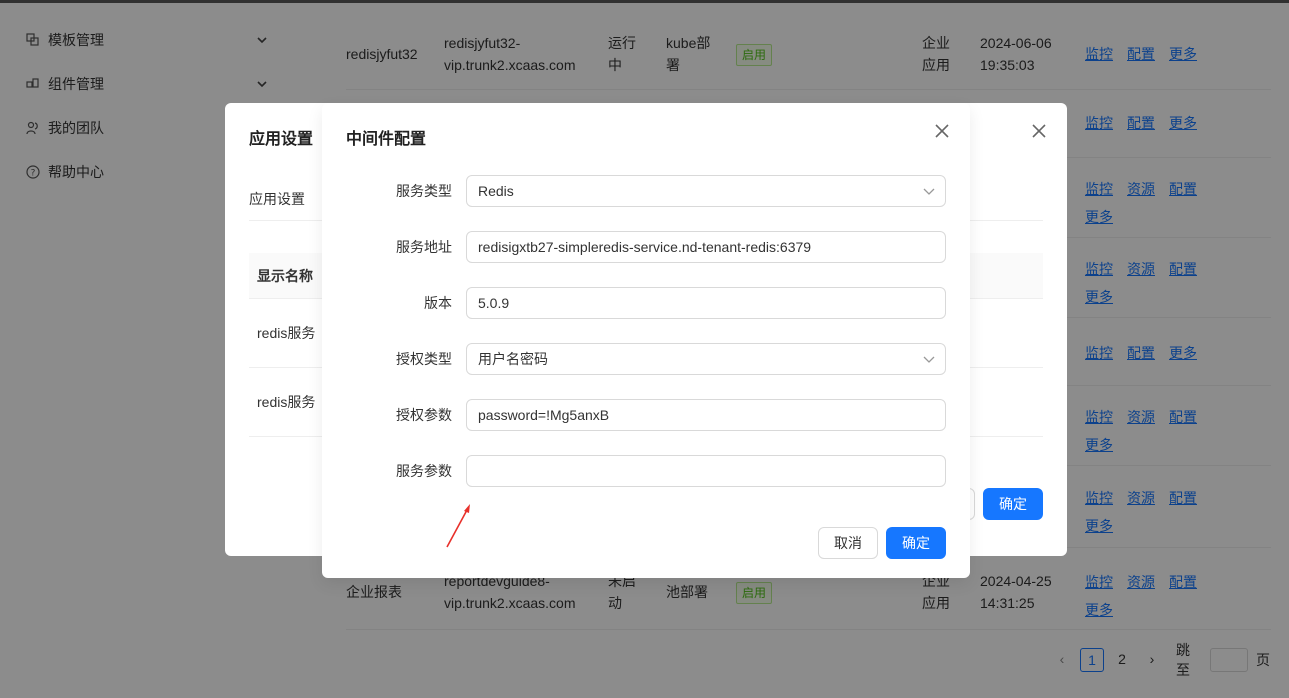  I want to click on auth-type-select: 用户名密码, so click(706, 359).